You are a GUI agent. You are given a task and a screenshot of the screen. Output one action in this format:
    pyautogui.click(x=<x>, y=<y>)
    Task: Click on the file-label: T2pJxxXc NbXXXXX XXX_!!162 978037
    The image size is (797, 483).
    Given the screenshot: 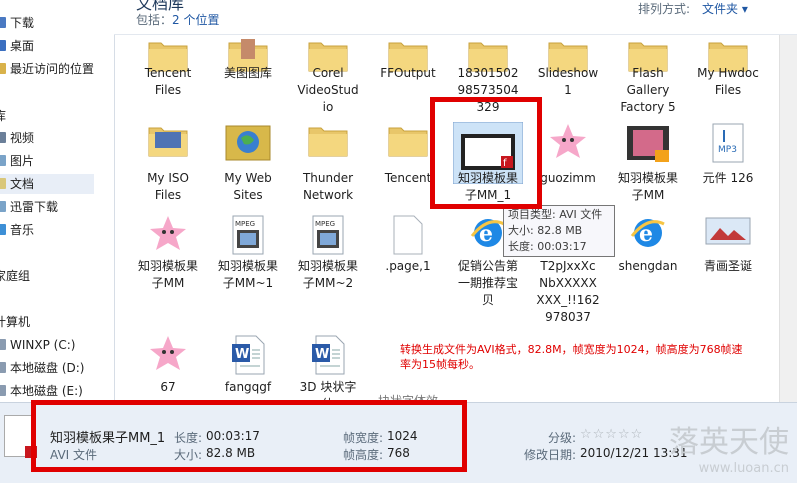 What is the action you would take?
    pyautogui.click(x=568, y=291)
    